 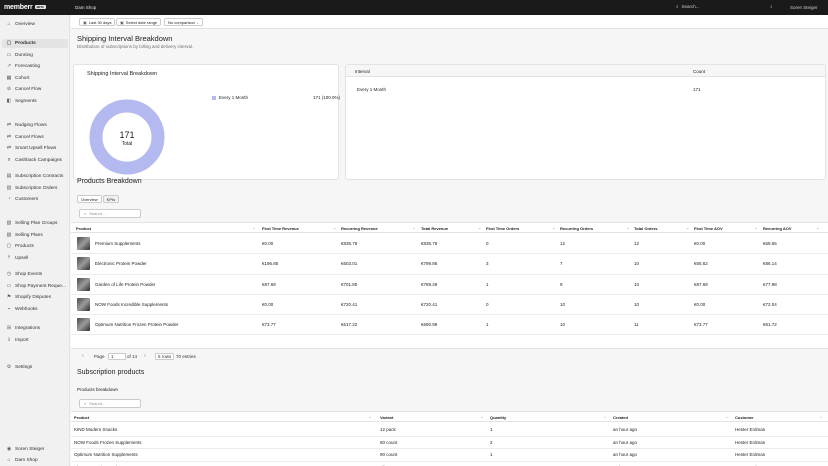 What do you see at coordinates (35, 340) in the screenshot?
I see `sidebar-item-import: ⇩ Import` at bounding box center [35, 340].